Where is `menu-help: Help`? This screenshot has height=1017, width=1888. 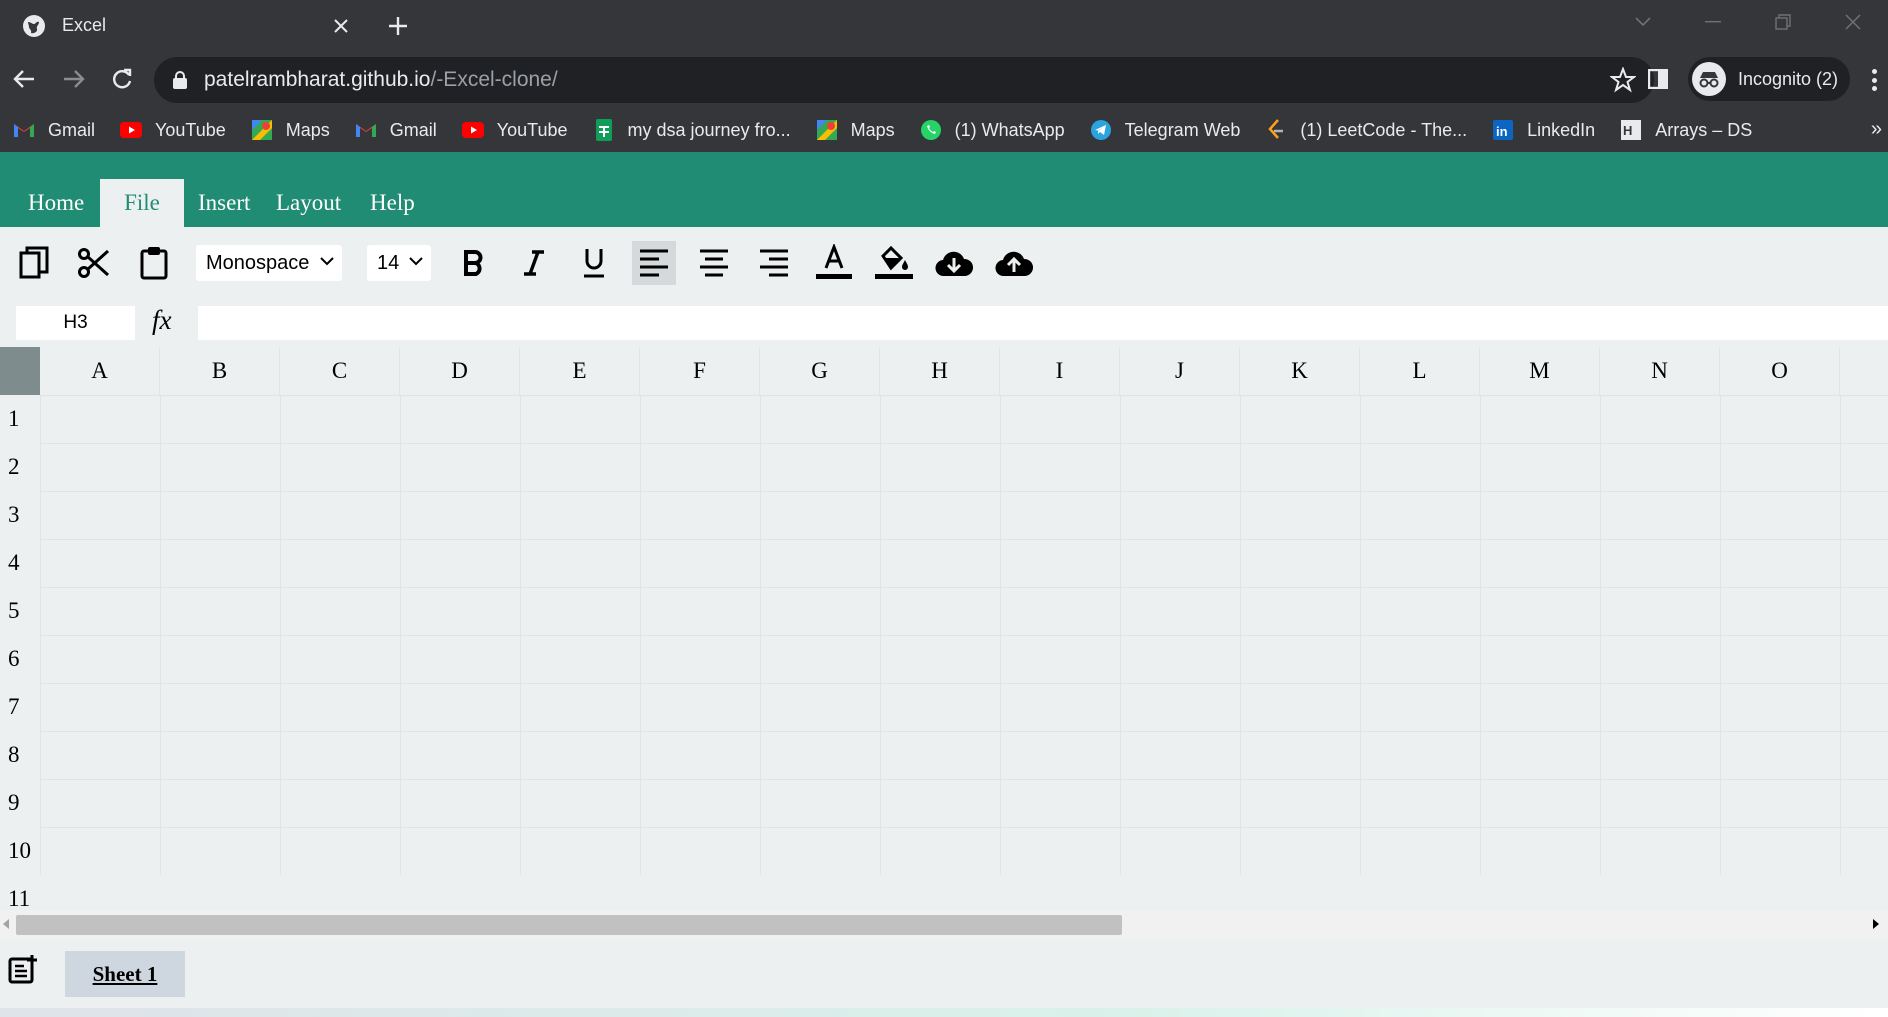
menu-help: Help is located at coordinates (392, 203).